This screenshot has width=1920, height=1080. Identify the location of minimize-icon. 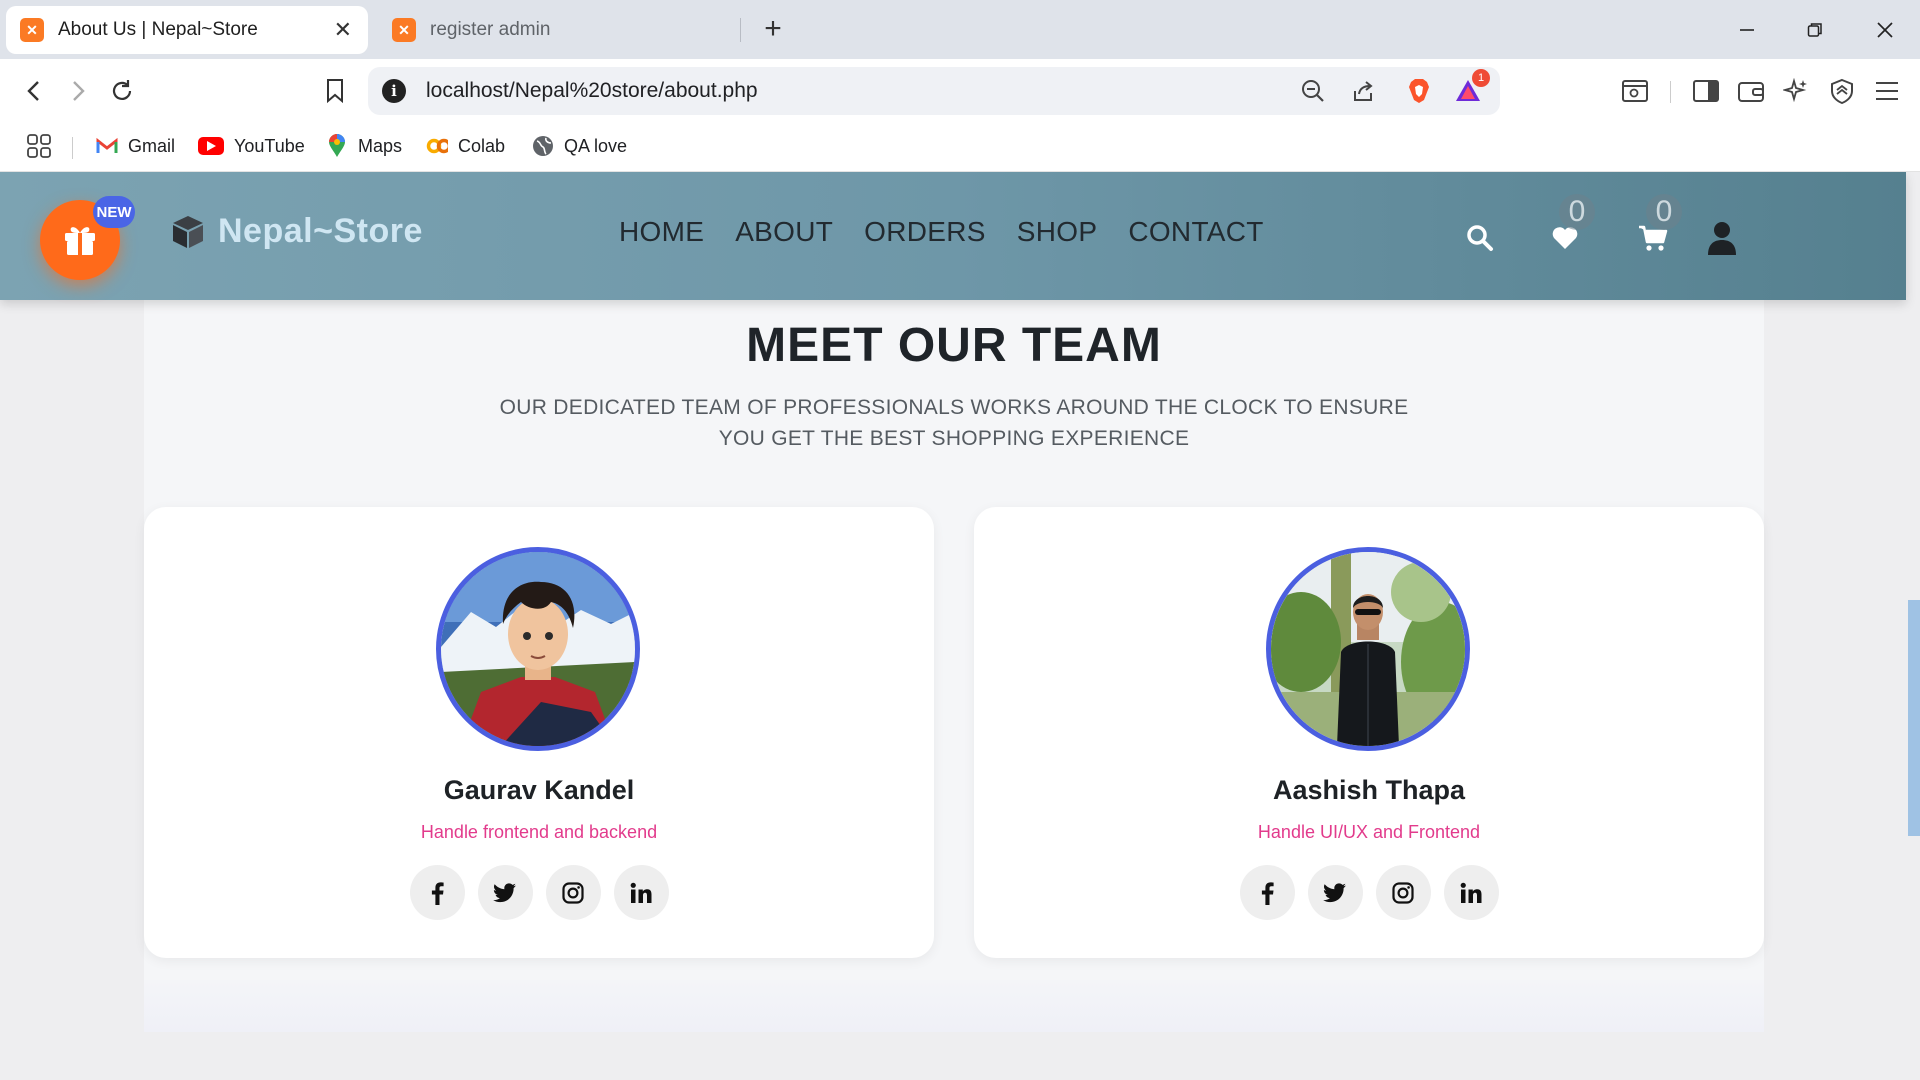
(1747, 30).